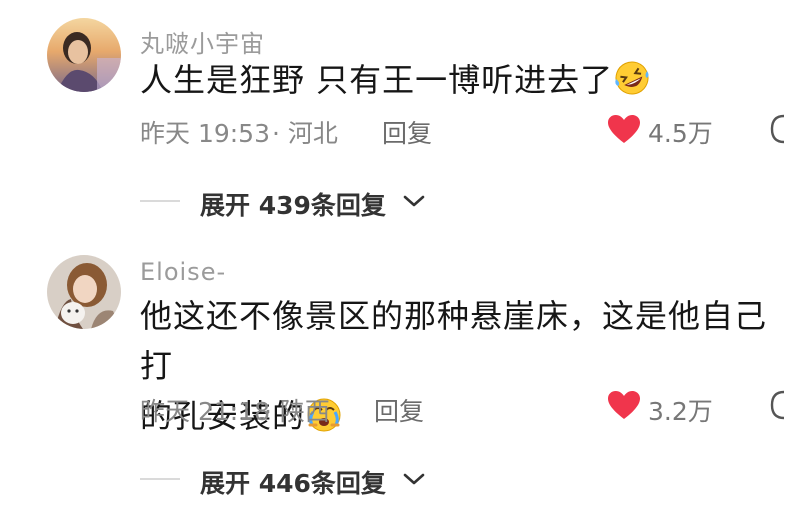 The image size is (800, 523). What do you see at coordinates (205, 411) in the screenshot?
I see `comment-time: 昨天 21:18` at bounding box center [205, 411].